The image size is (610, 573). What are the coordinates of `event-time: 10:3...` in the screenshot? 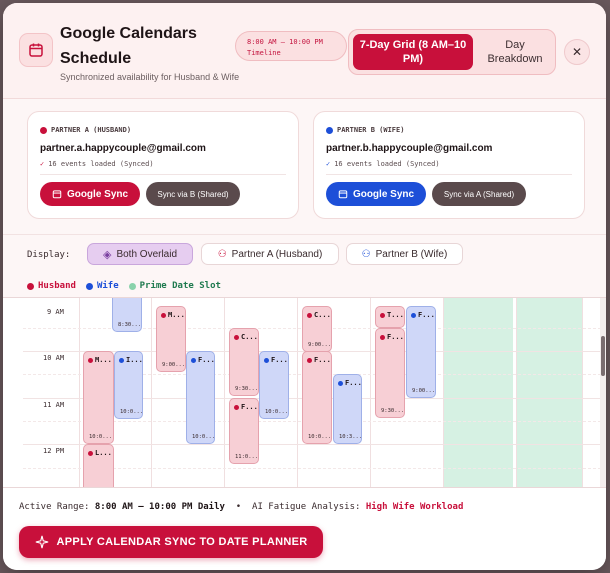 It's located at (350, 437).